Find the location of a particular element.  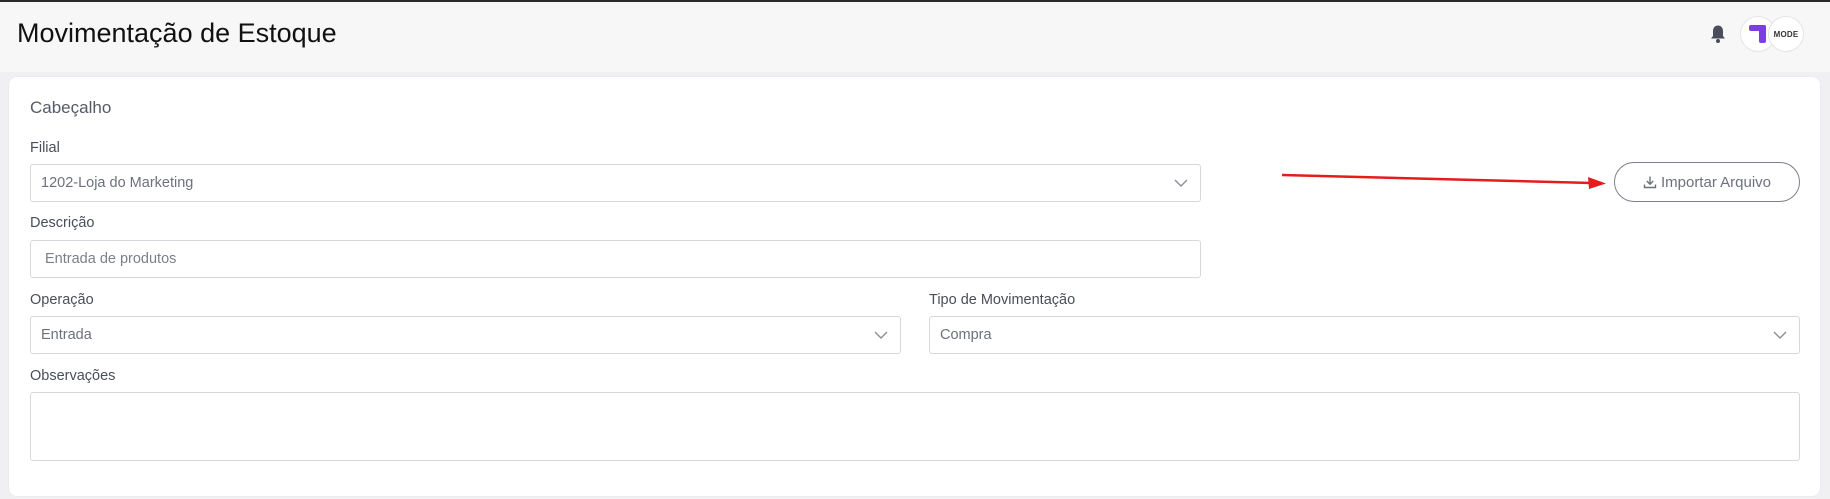

filial-select: 1202-Loja do Marketing is located at coordinates (615, 183).